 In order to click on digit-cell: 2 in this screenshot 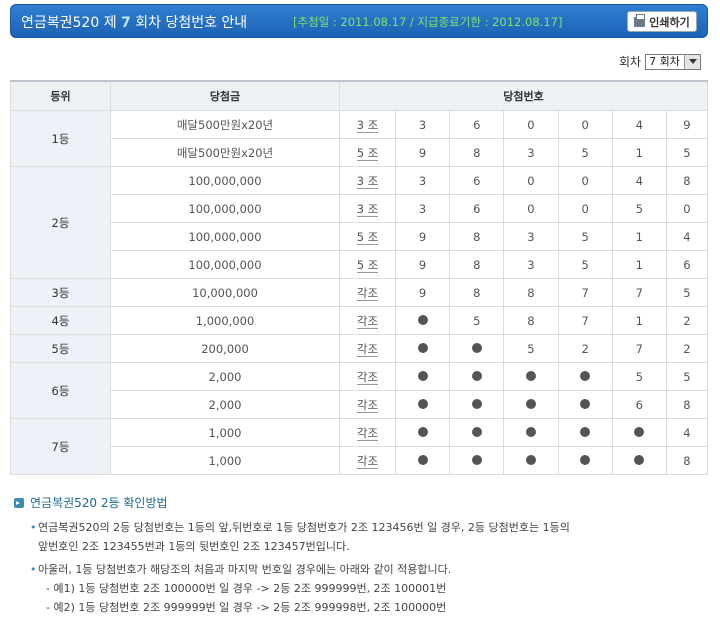, I will do `click(687, 348)`.